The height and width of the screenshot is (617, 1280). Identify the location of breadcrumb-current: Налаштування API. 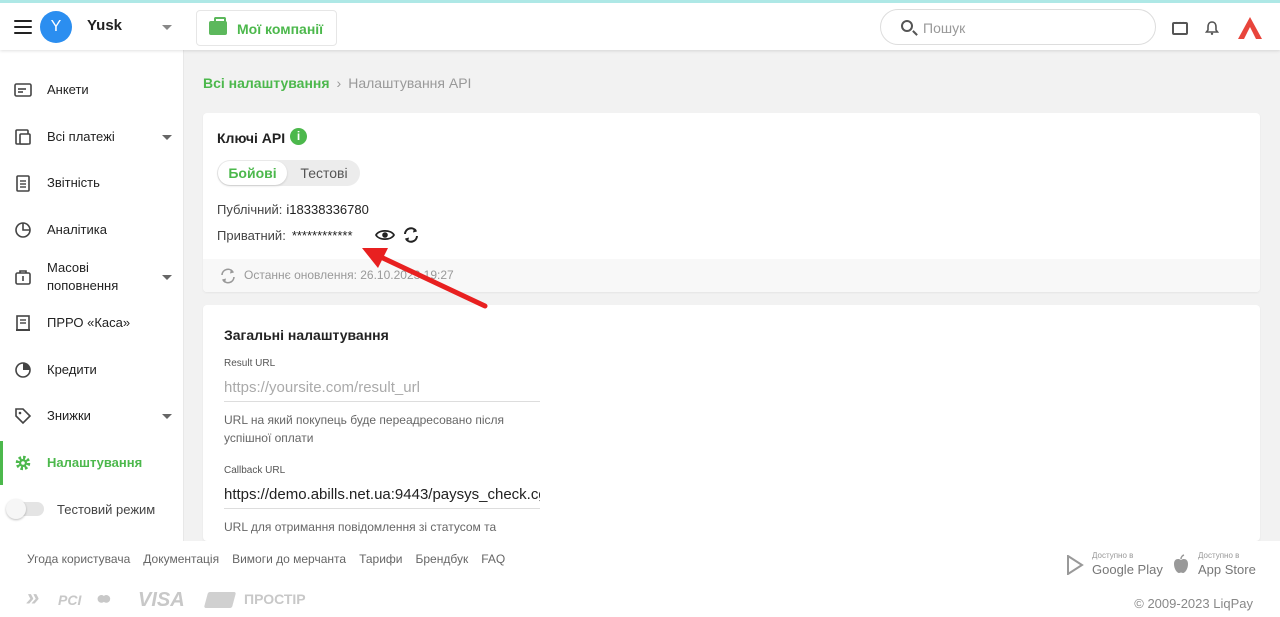
(410, 83).